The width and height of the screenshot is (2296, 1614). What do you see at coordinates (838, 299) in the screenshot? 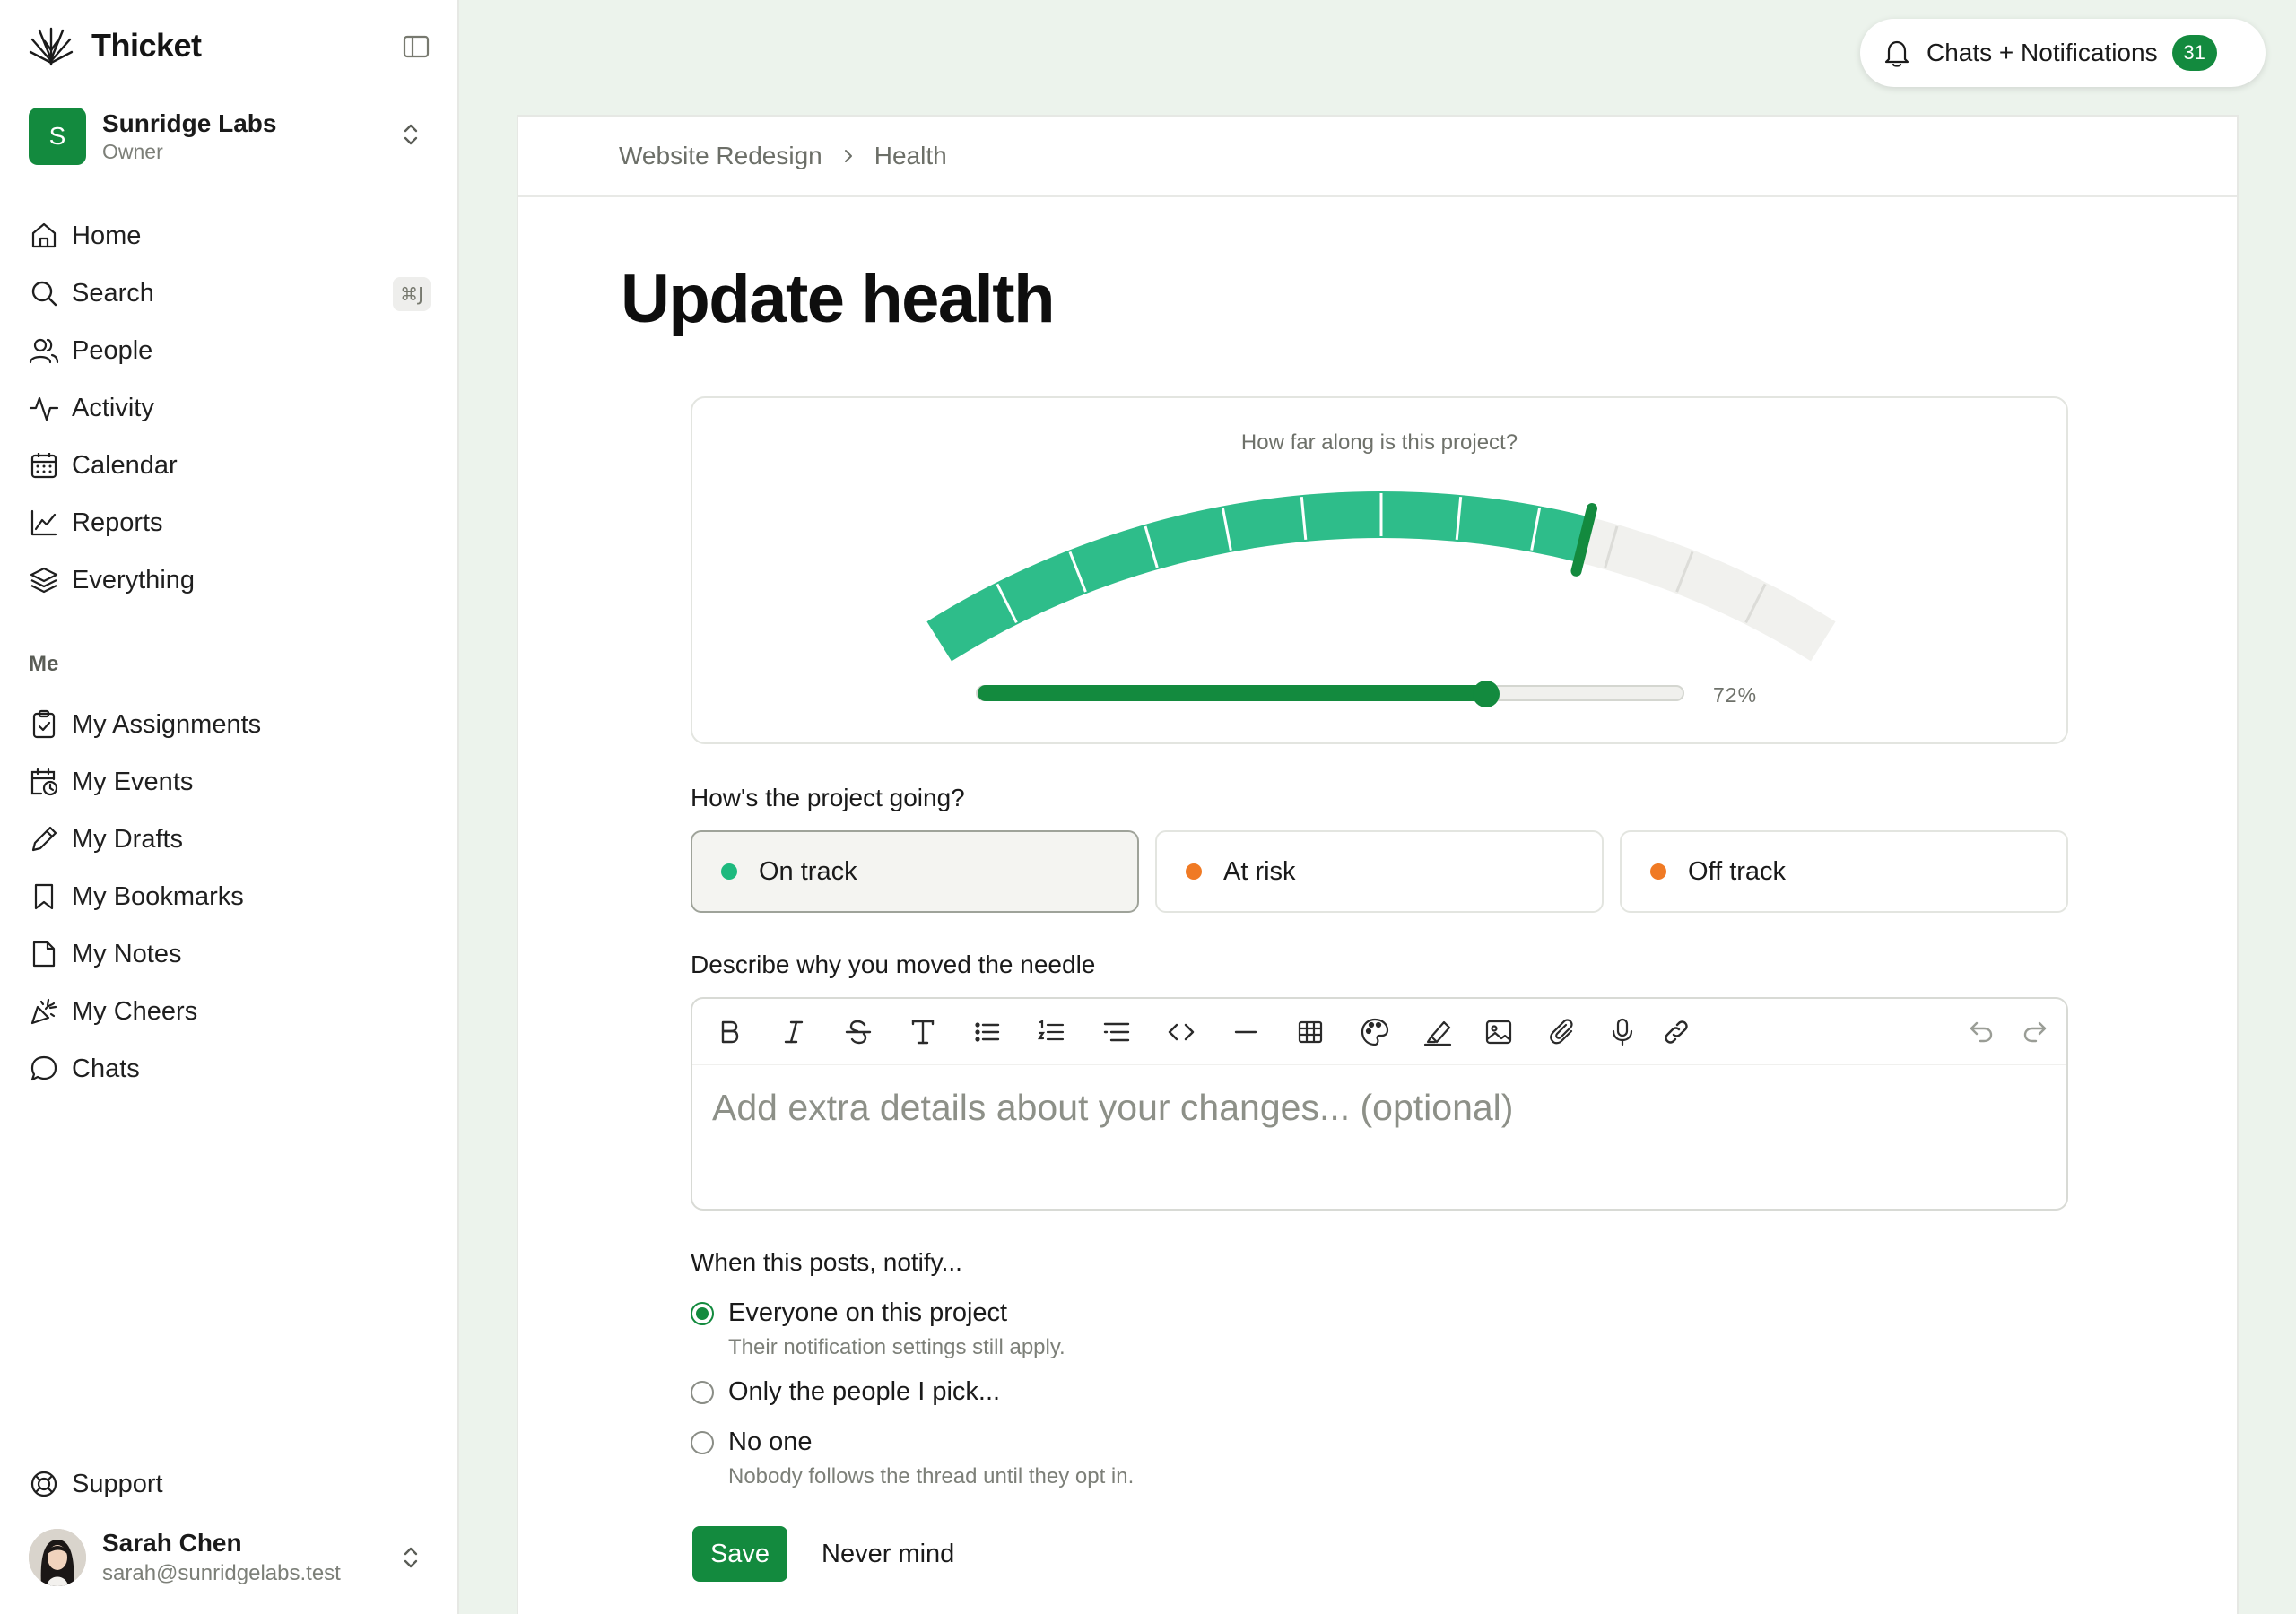
I see `page-title: Update health` at bounding box center [838, 299].